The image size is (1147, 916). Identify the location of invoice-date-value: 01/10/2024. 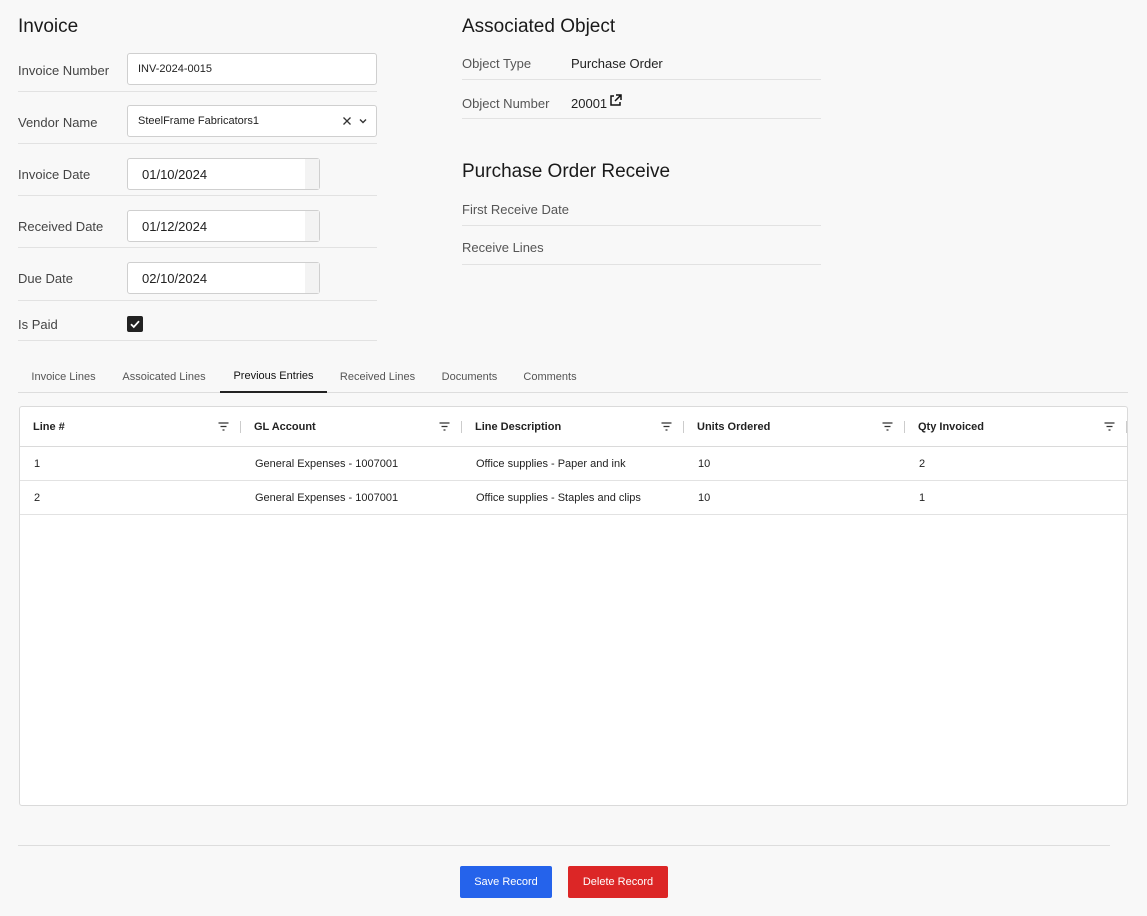
(175, 174).